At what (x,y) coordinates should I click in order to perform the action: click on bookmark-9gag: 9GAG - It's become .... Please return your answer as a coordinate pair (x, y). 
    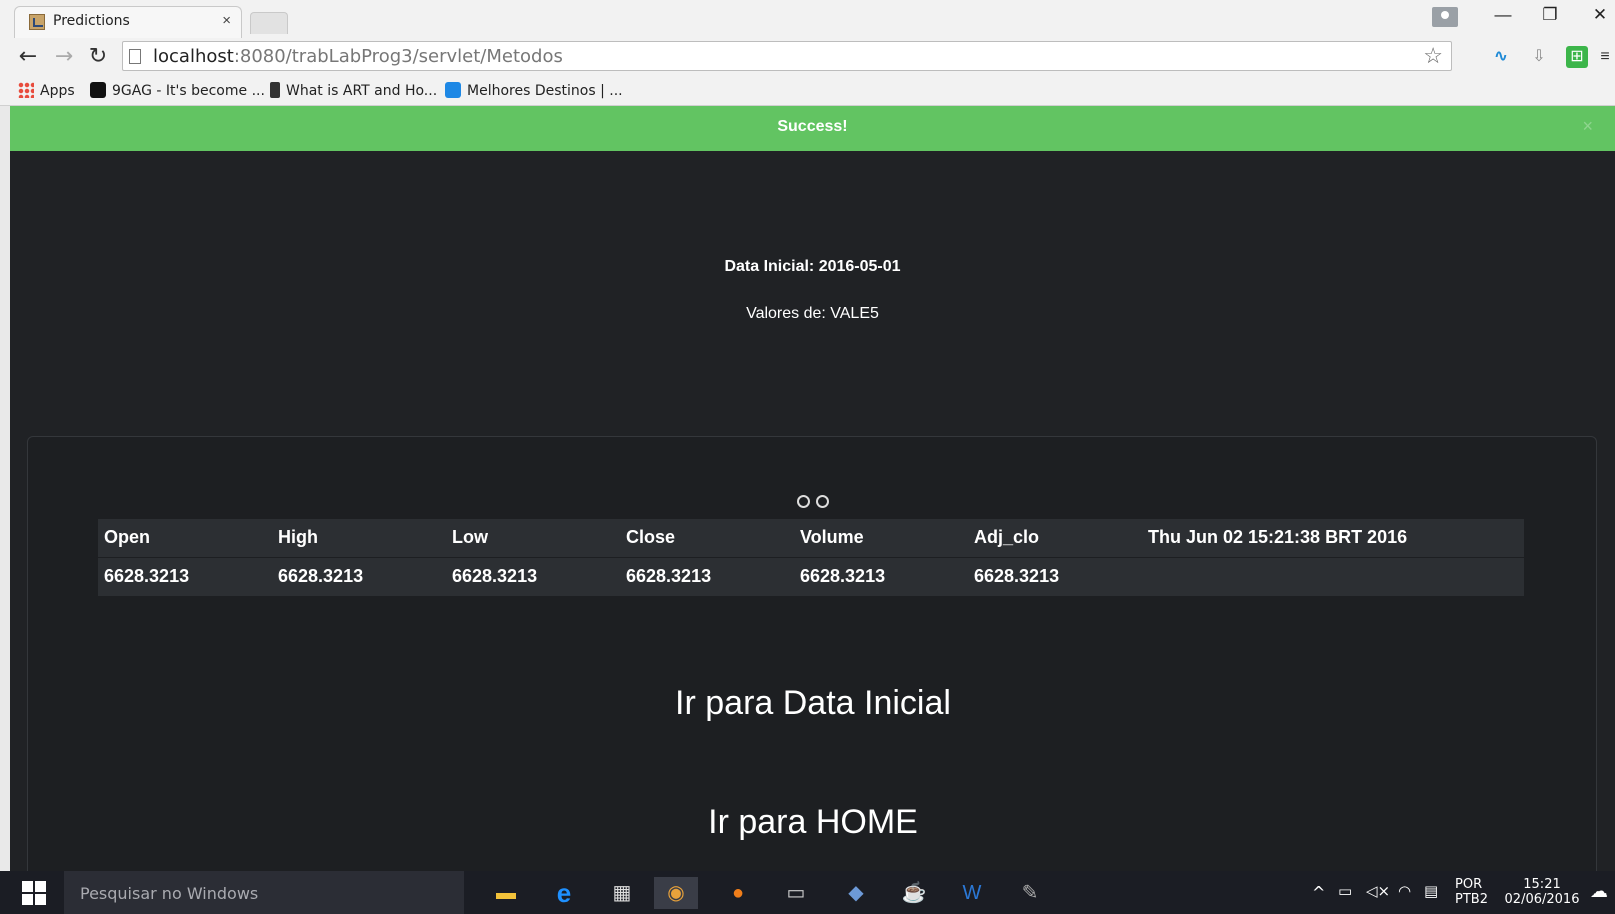
    Looking at the image, I should click on (177, 90).